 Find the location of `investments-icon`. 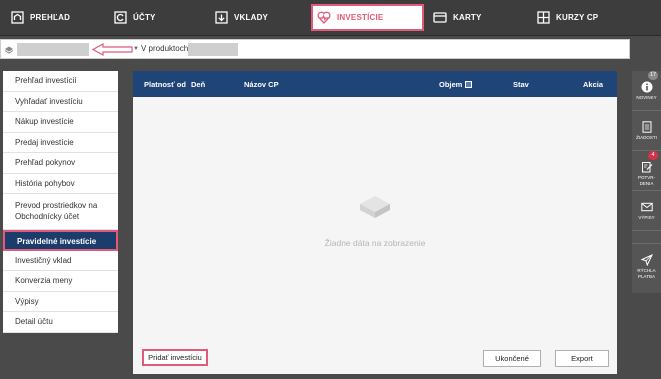

investments-icon is located at coordinates (324, 18).